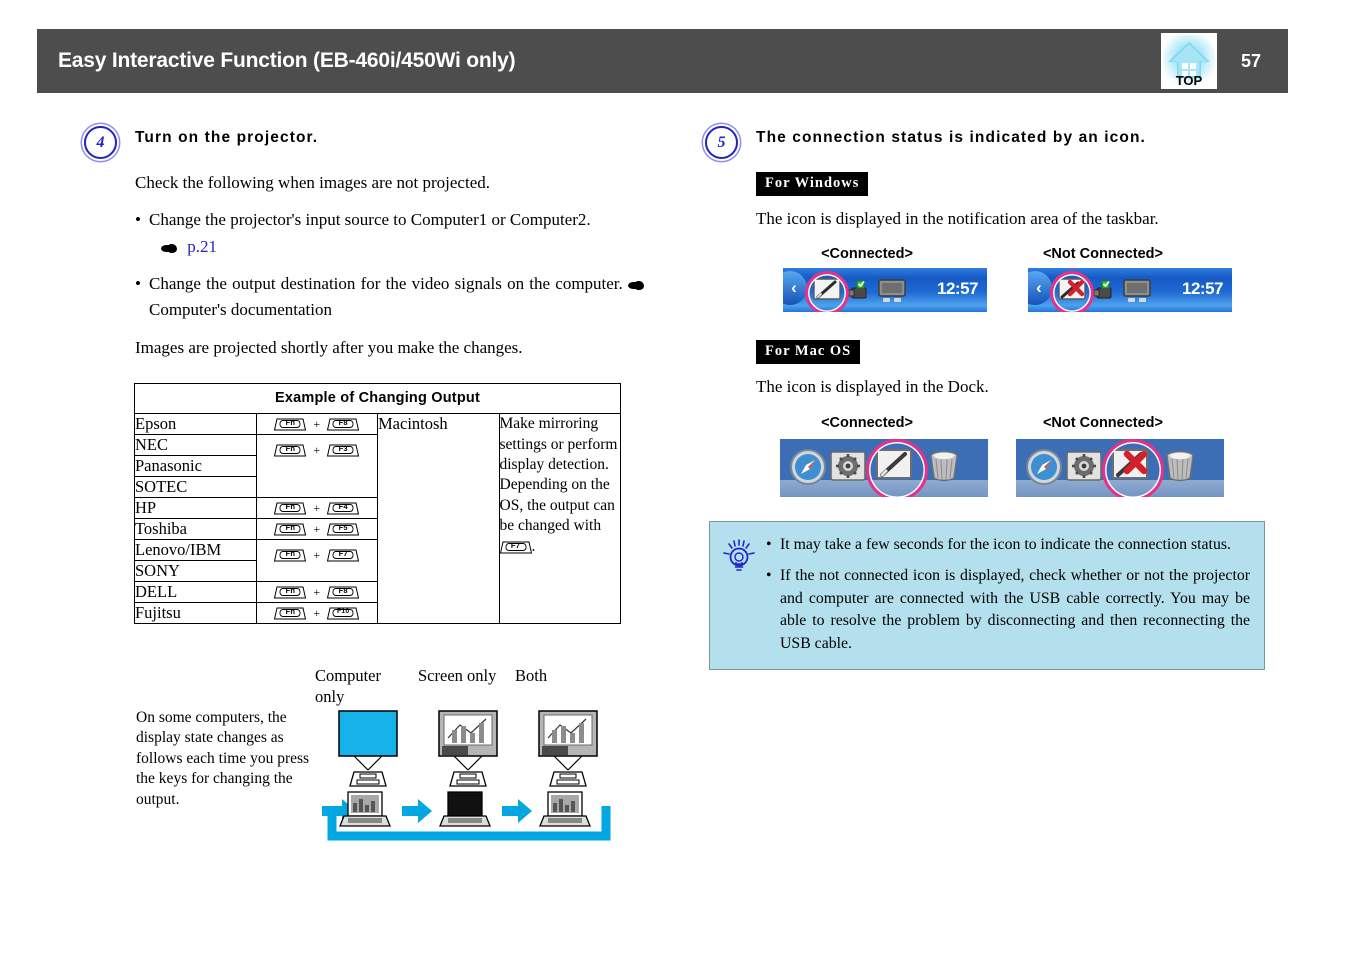 The width and height of the screenshot is (1350, 954). I want to click on step-number-badge: 5, so click(721, 142).